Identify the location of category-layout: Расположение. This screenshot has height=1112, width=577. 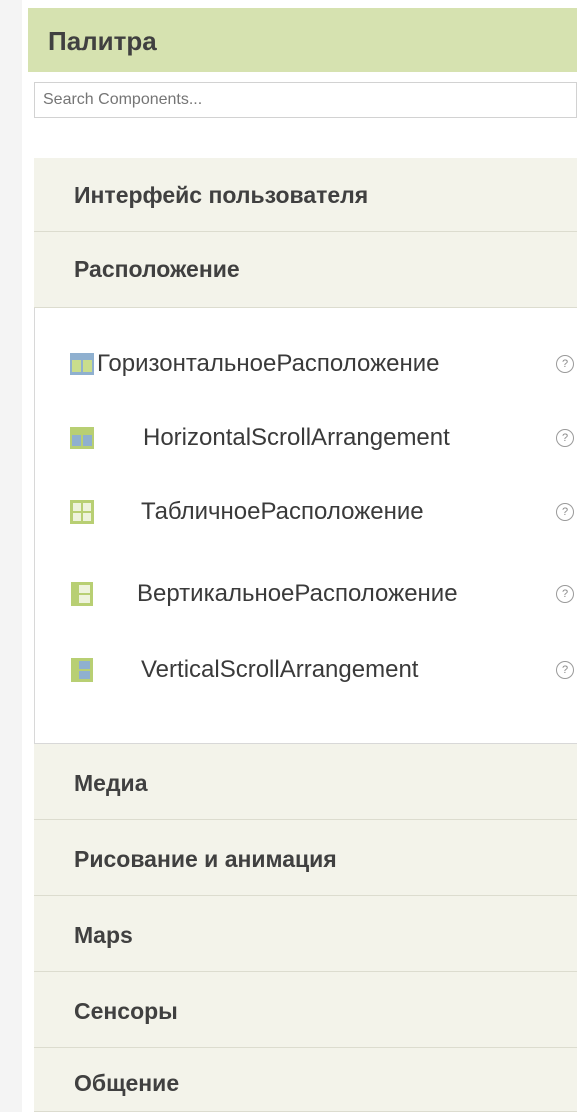
(305, 270).